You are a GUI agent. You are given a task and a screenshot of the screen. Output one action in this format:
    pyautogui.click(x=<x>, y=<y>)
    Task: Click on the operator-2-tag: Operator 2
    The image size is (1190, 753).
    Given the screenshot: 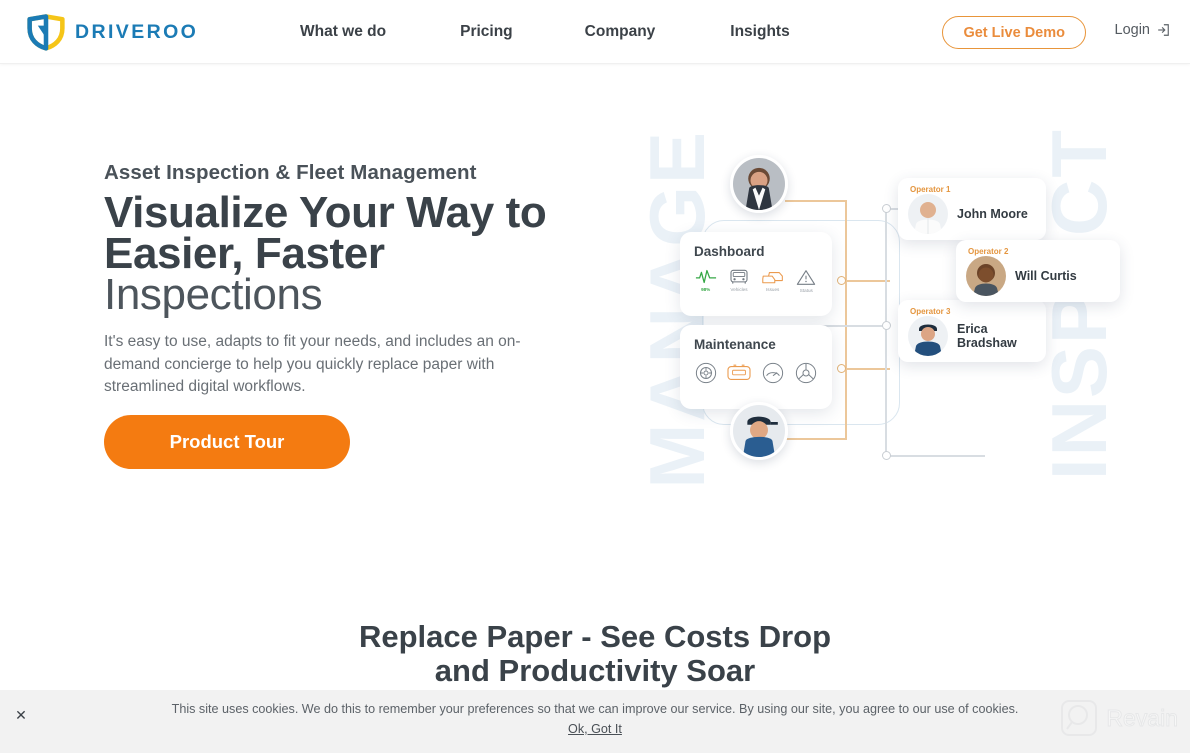 What is the action you would take?
    pyautogui.click(x=988, y=251)
    